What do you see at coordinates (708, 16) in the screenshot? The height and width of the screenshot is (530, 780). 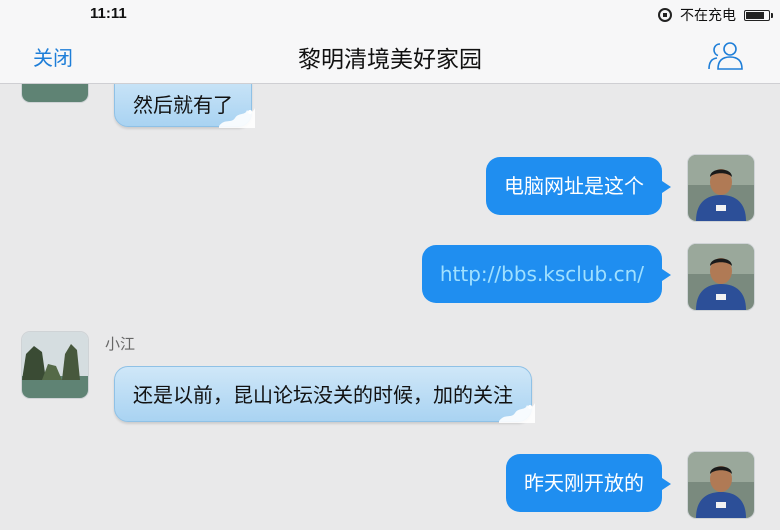 I see `charging-status: 不在充电` at bounding box center [708, 16].